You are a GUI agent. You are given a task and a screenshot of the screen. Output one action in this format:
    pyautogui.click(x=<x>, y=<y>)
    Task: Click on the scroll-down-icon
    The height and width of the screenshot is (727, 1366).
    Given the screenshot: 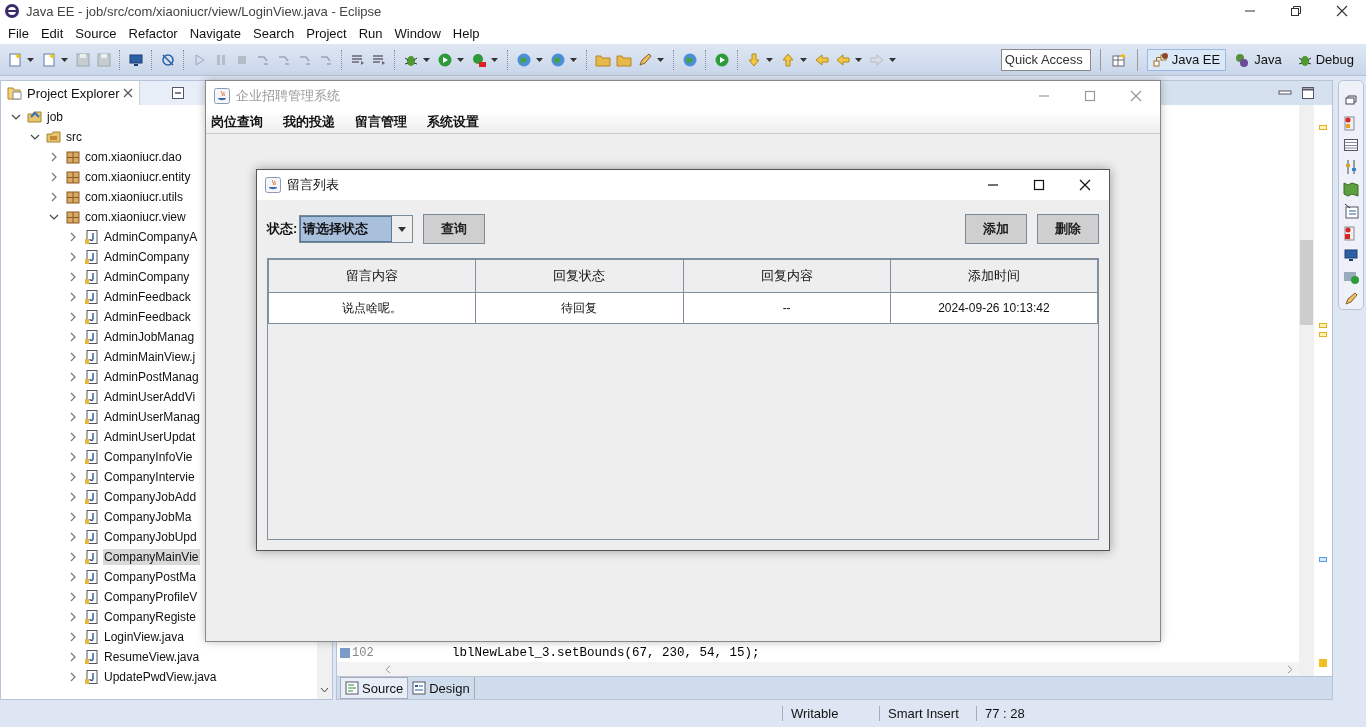 What is the action you would take?
    pyautogui.click(x=324, y=690)
    